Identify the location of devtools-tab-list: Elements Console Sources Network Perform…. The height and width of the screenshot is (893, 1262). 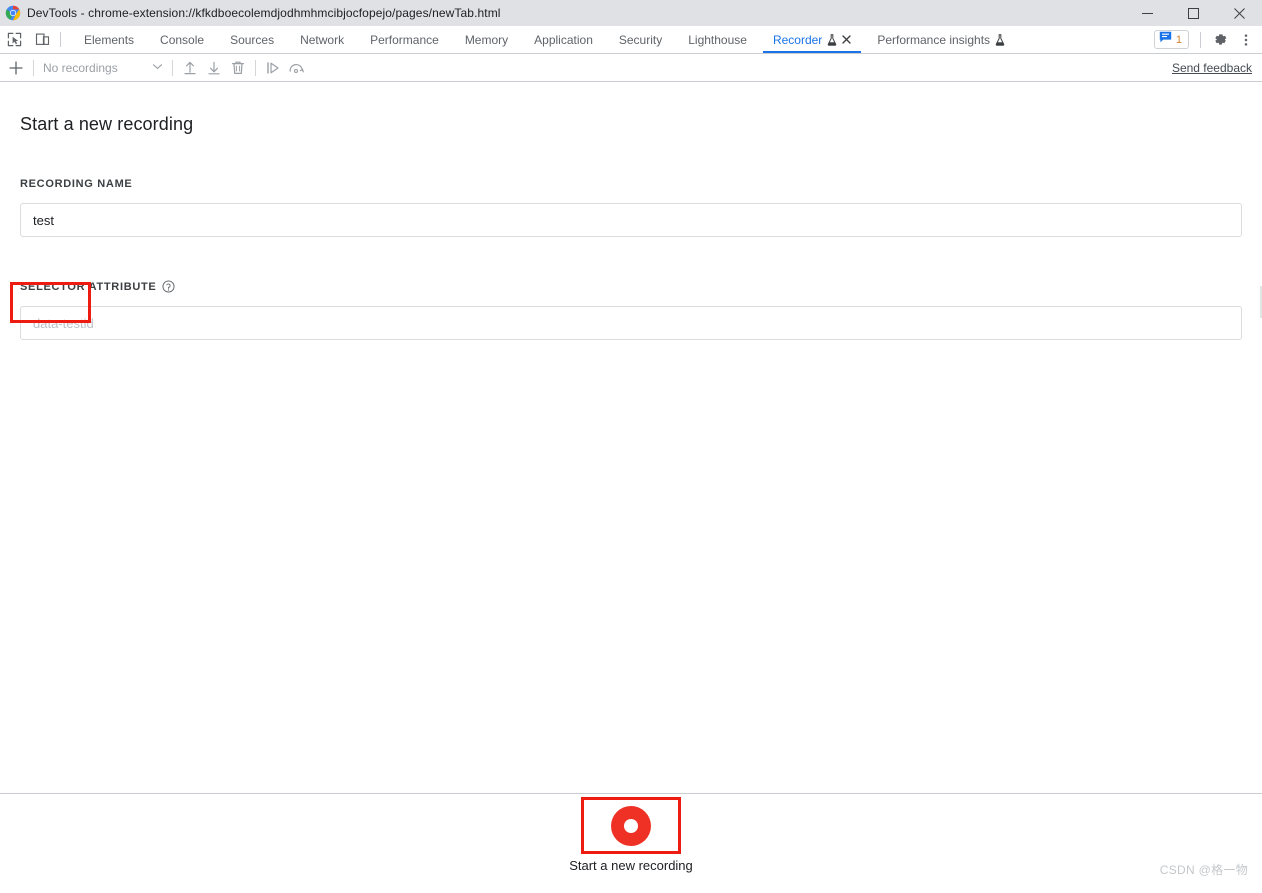
(544, 39).